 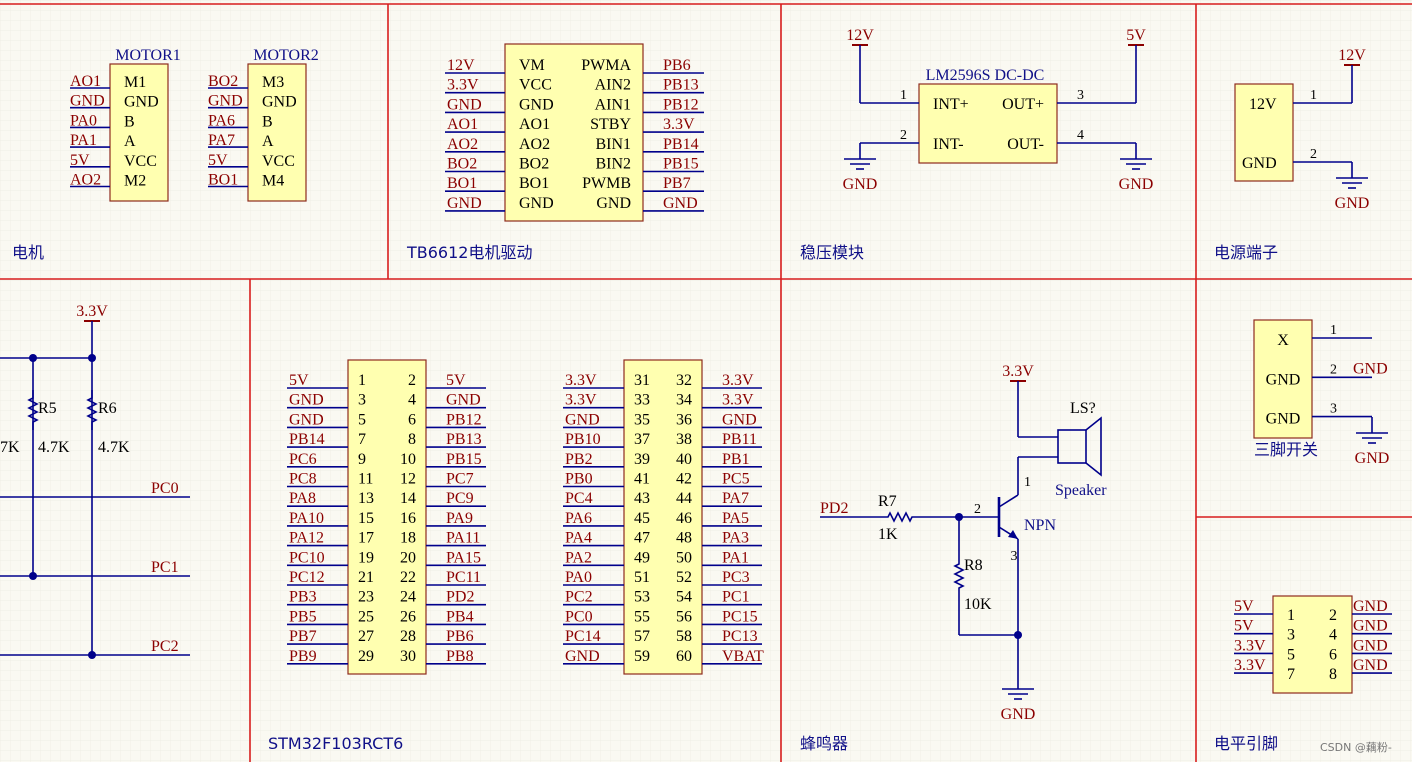 I want to click on stm32-header2-left-net-0: 3.3V, so click(x=581, y=380).